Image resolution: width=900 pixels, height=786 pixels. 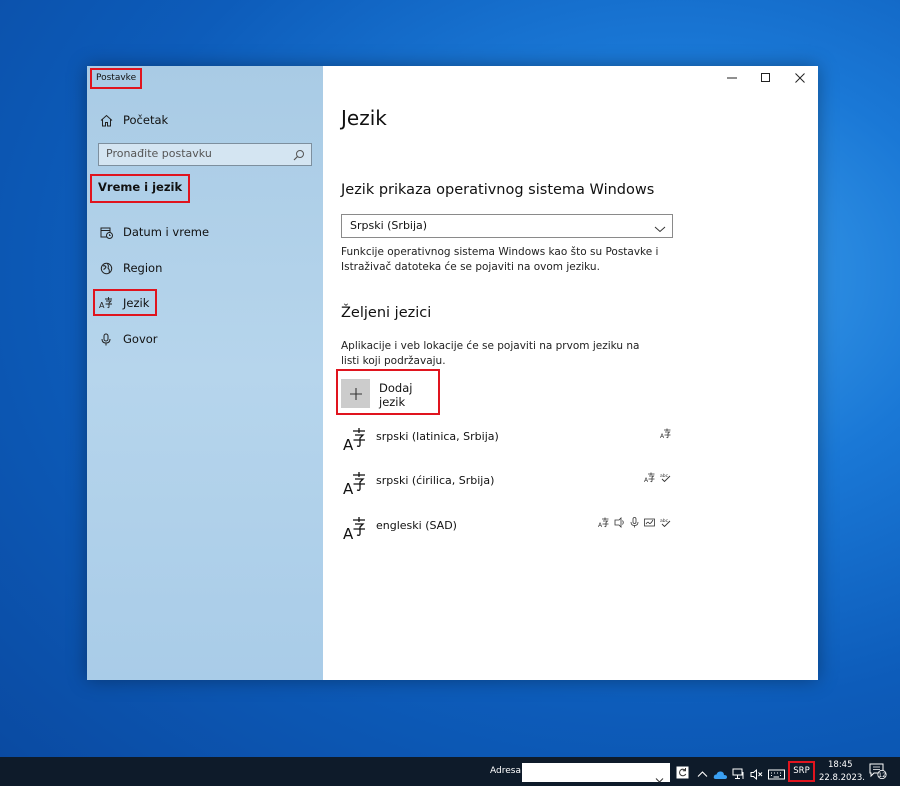 What do you see at coordinates (140, 339) in the screenshot?
I see `sidebar-item-label: Govor` at bounding box center [140, 339].